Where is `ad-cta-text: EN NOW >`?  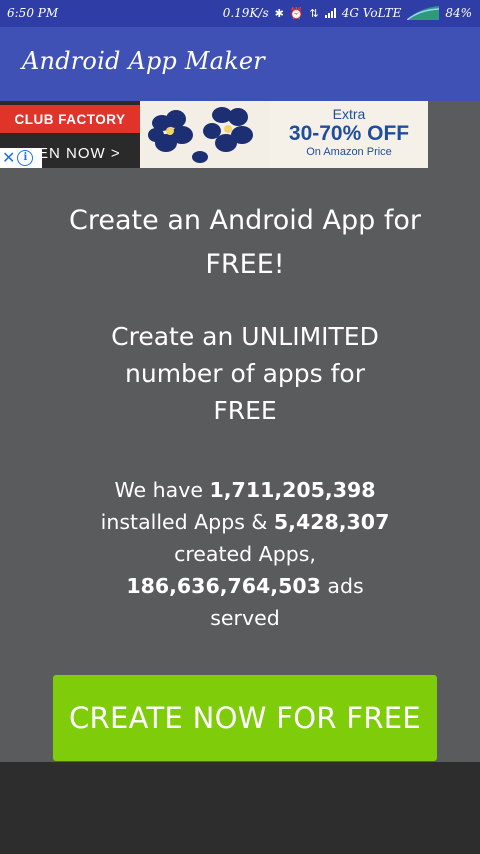
ad-cta-text: EN NOW > is located at coordinates (79, 153).